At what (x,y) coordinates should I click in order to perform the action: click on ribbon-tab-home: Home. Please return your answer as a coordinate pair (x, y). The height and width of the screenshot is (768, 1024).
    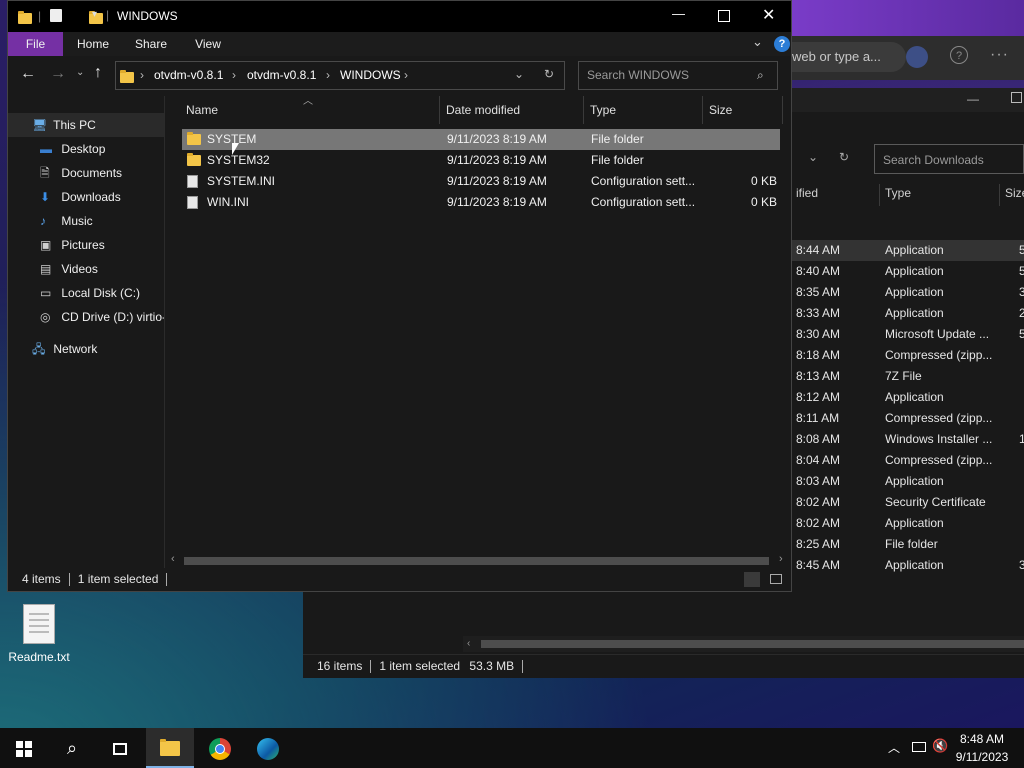
    Looking at the image, I should click on (93, 44).